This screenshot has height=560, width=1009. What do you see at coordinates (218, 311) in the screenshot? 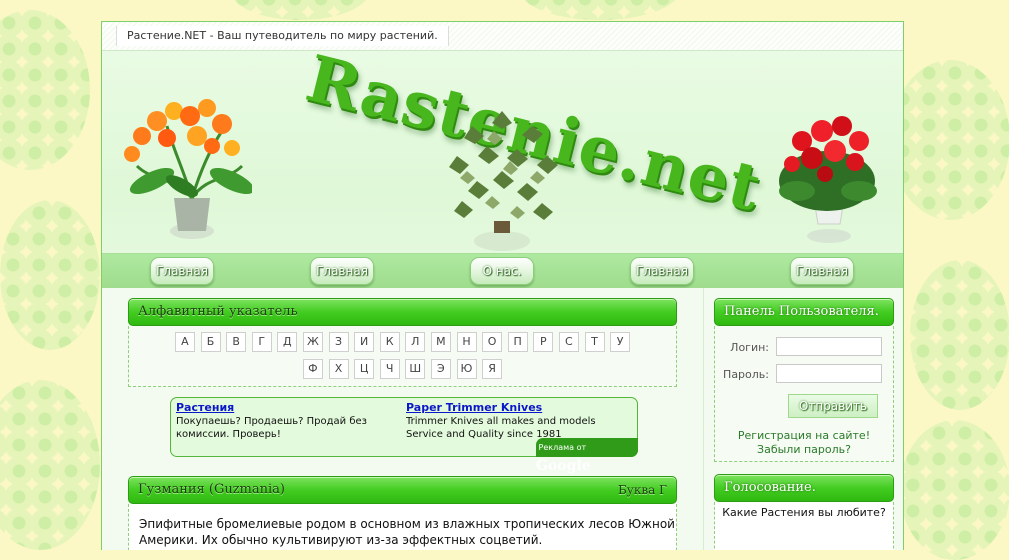
I see `alphabet-index-title: Алфавитный указатель` at bounding box center [218, 311].